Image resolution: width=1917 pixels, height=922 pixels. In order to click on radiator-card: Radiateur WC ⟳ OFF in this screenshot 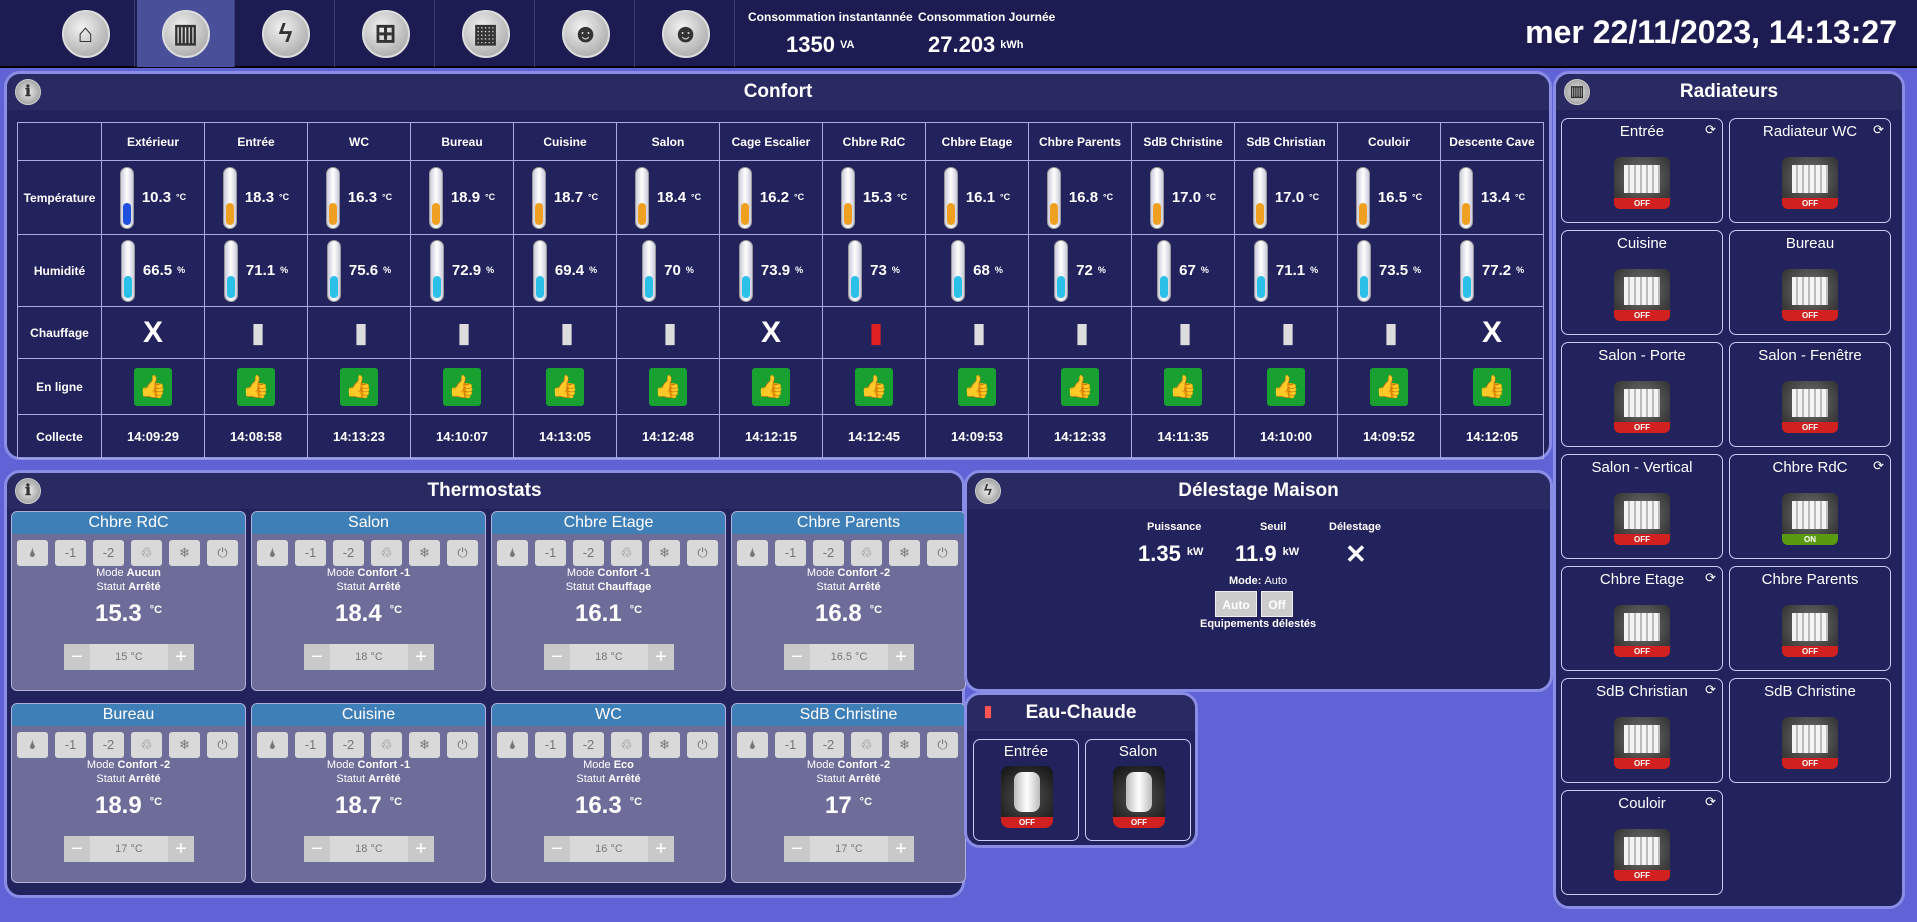, I will do `click(1810, 170)`.